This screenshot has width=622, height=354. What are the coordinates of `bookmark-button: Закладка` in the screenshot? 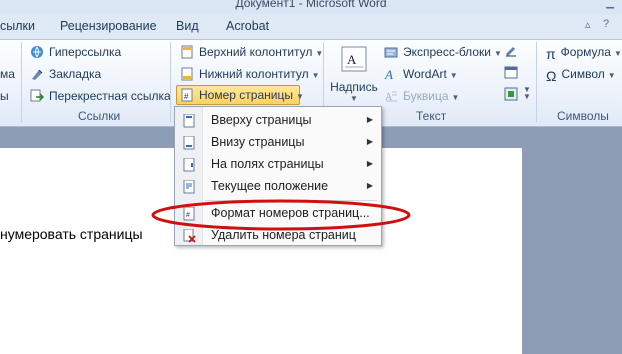 It's located at (65, 74).